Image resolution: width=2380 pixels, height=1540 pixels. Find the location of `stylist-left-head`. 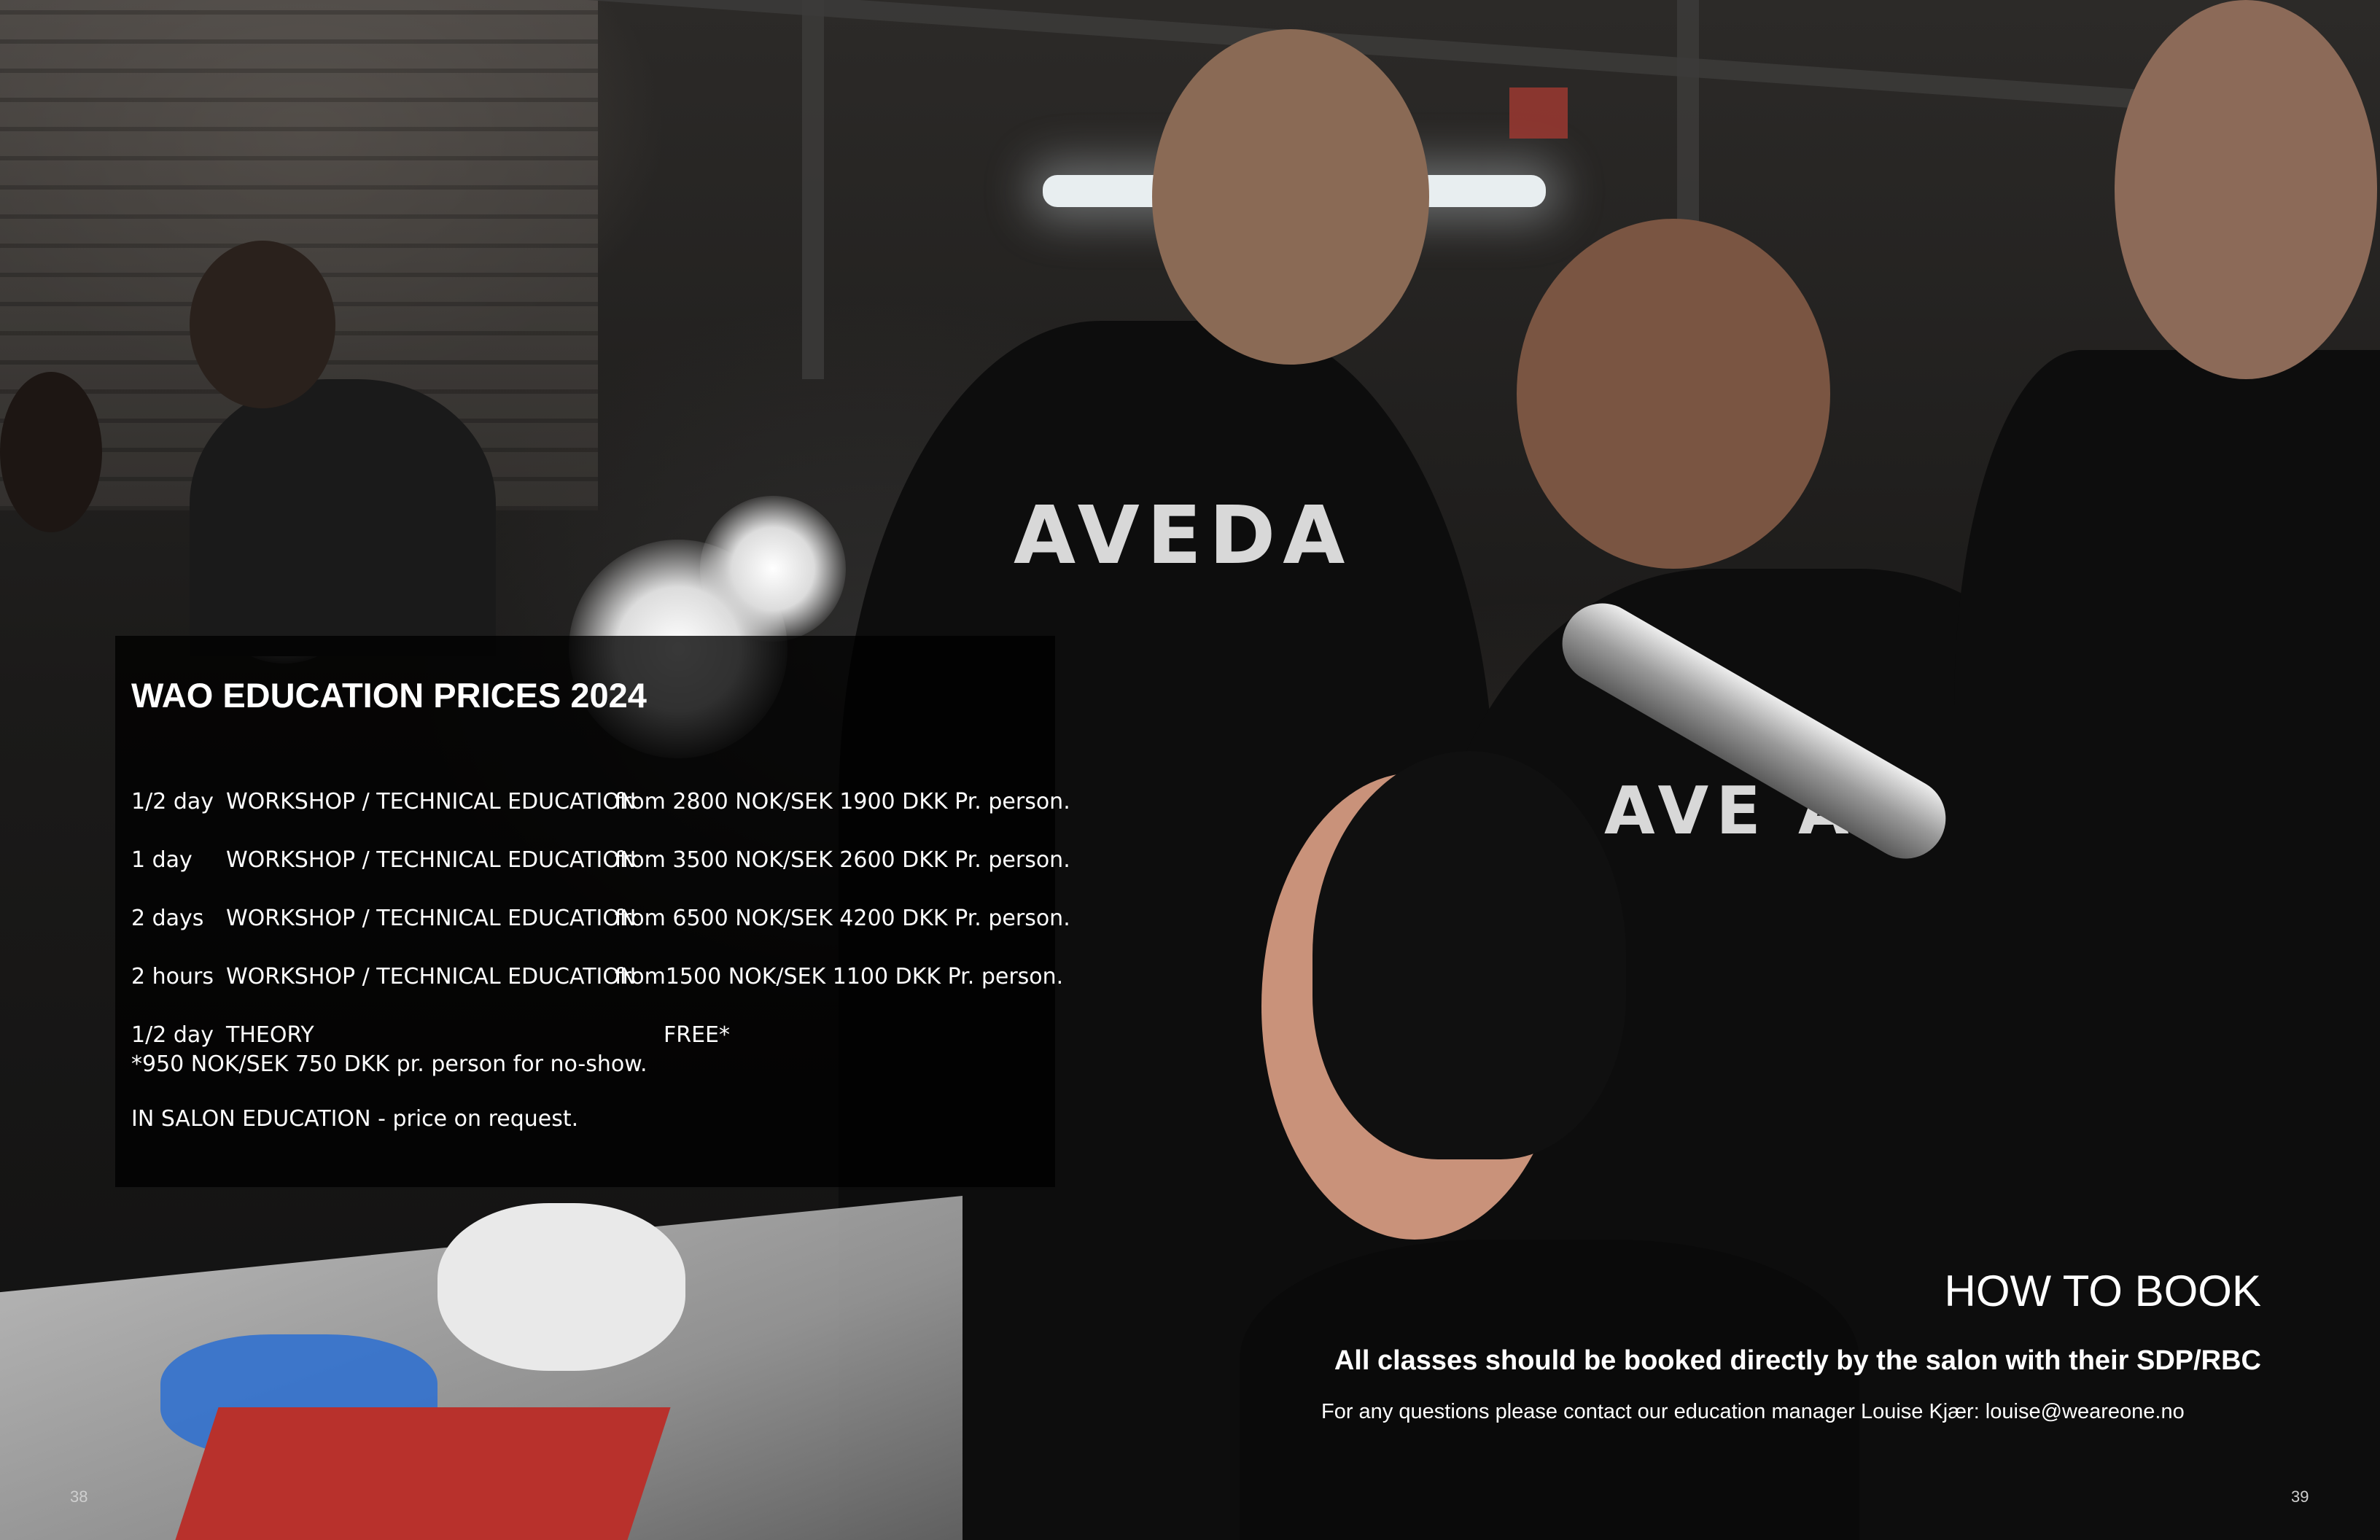

stylist-left-head is located at coordinates (1290, 197).